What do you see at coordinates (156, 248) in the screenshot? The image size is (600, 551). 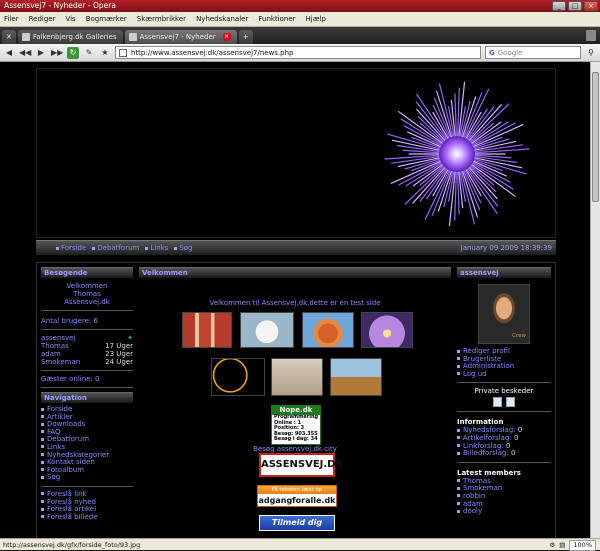 I see `nav-link-links: Links` at bounding box center [156, 248].